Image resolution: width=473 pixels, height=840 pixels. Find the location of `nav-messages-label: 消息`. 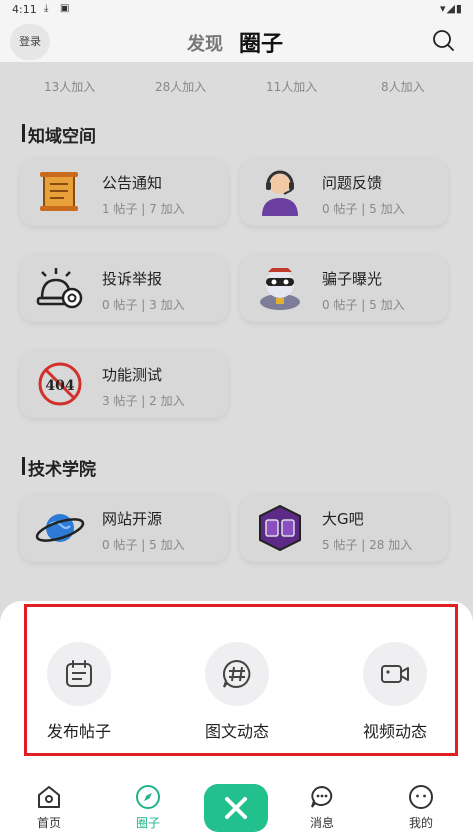

nav-messages-label: 消息 is located at coordinates (321, 823).